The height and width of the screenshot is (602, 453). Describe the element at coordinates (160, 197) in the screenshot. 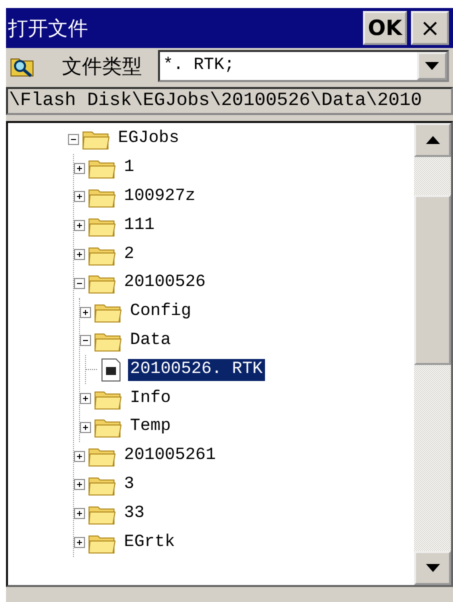

I see `folder-item: 100927z` at that location.